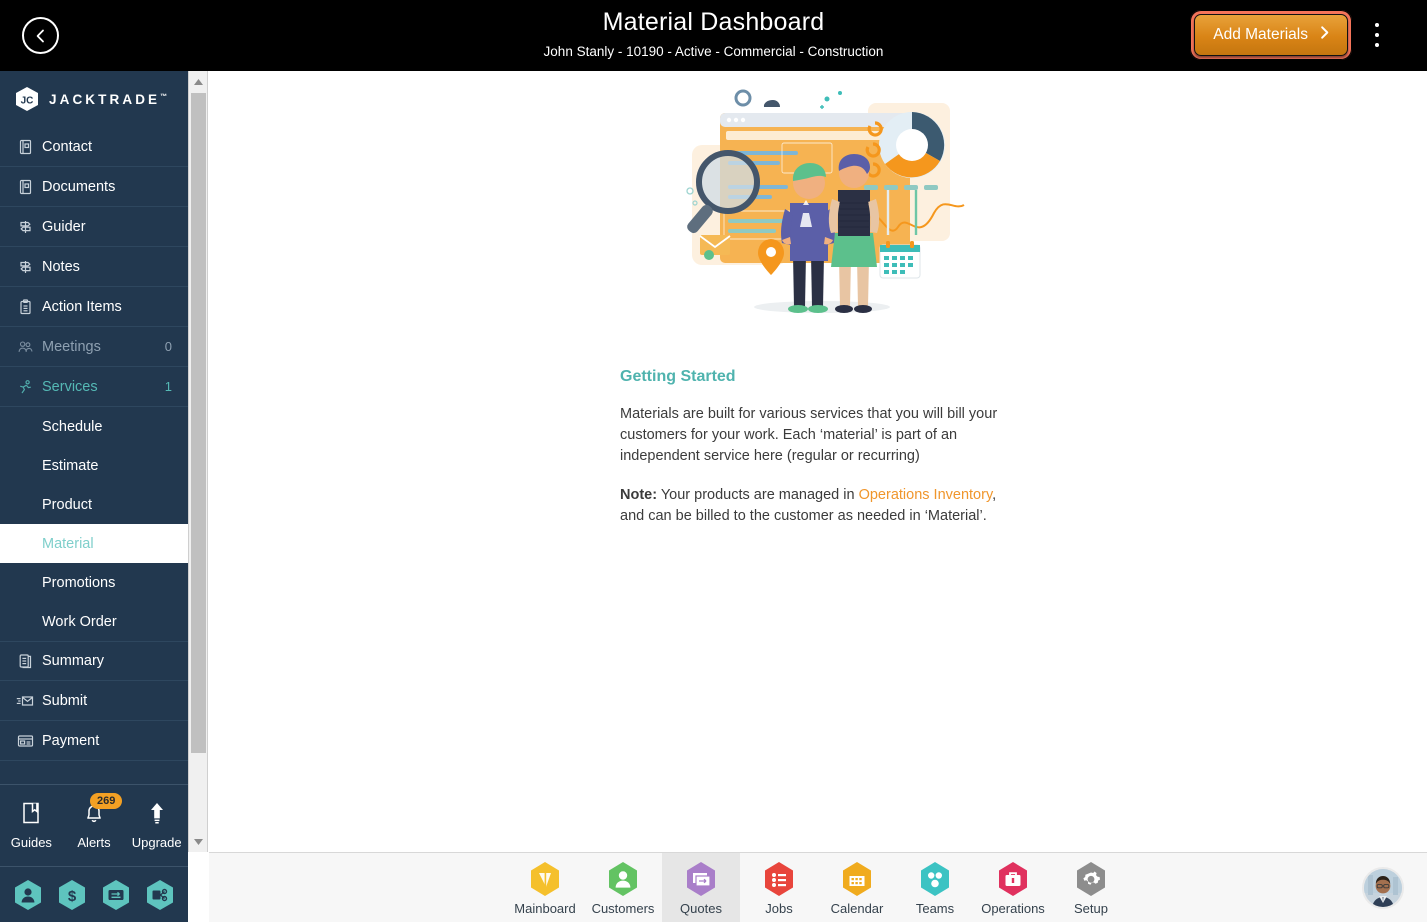  What do you see at coordinates (701, 887) in the screenshot?
I see `bottom-nav-quotes: Quotes` at bounding box center [701, 887].